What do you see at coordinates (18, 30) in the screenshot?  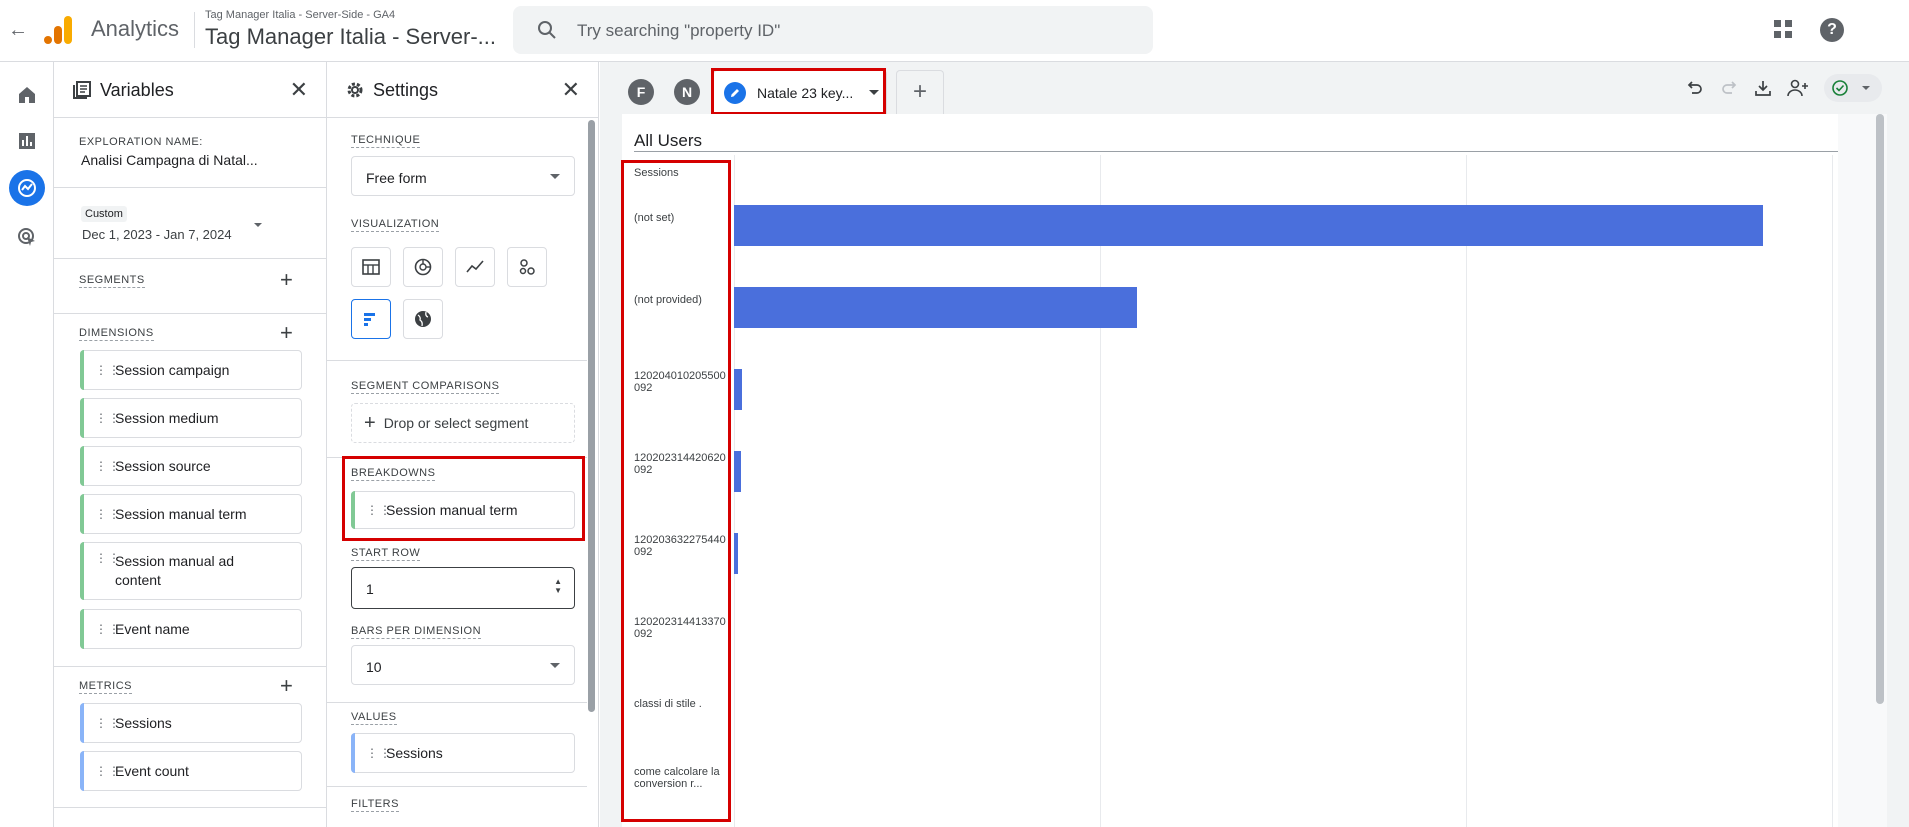 I see `back-arrow-icon: ←` at bounding box center [18, 30].